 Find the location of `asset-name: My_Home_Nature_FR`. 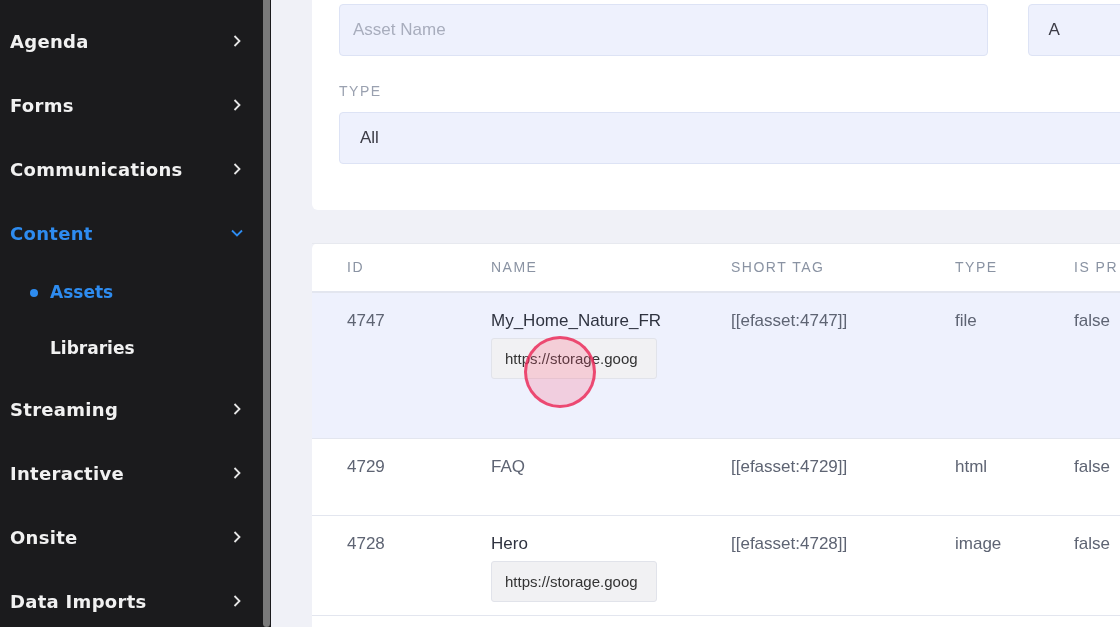

asset-name: My_Home_Nature_FR is located at coordinates (576, 320).